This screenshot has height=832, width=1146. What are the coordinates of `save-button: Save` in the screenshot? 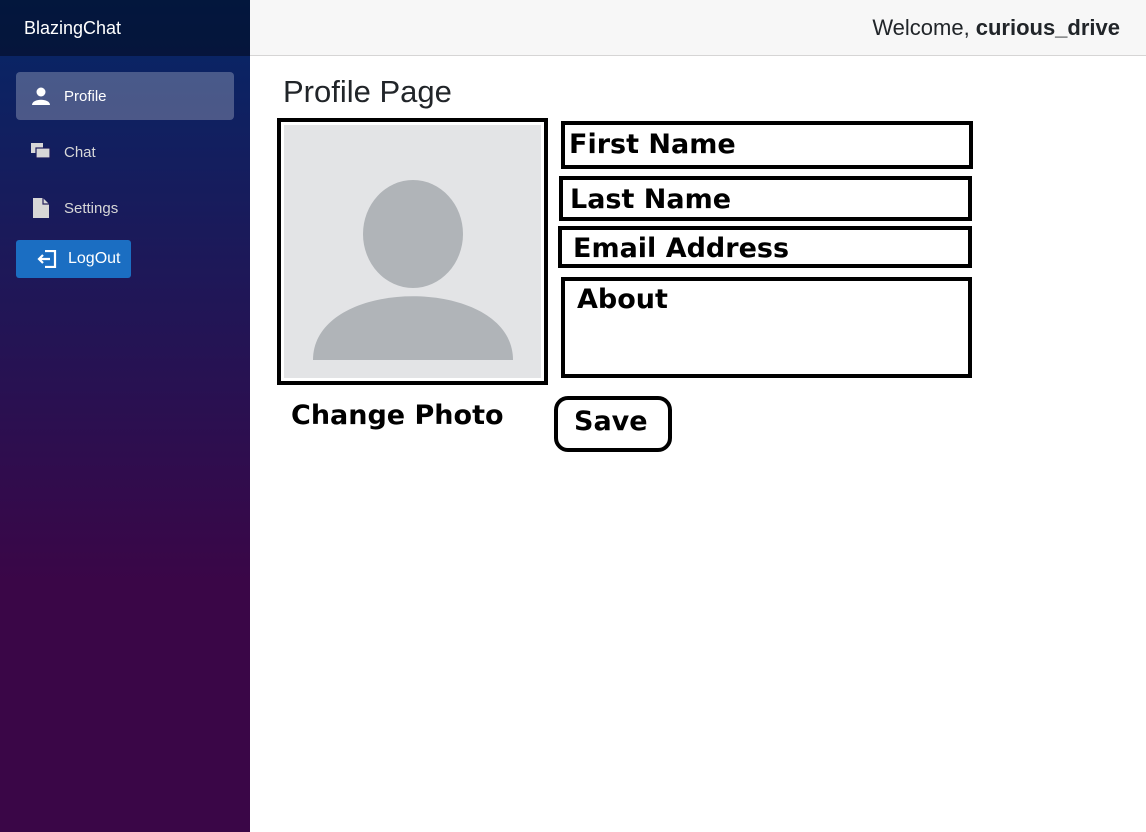 It's located at (613, 424).